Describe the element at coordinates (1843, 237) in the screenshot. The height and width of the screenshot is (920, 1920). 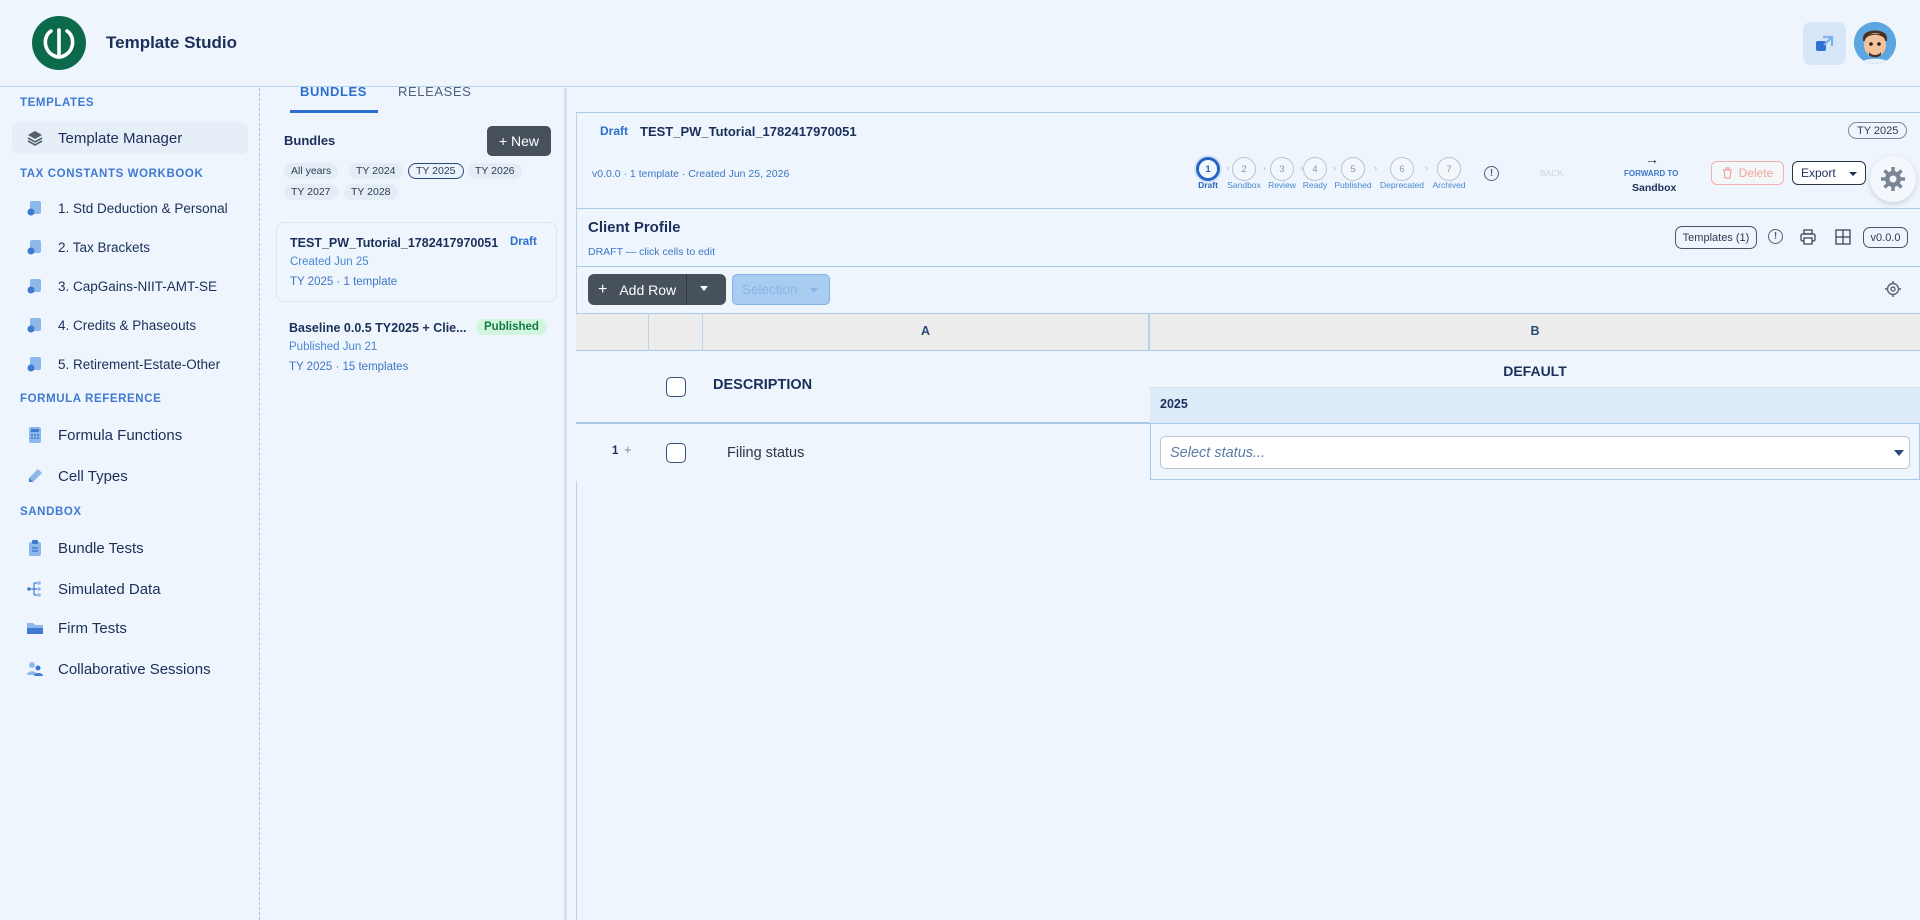
I see `grid-view-icon` at that location.